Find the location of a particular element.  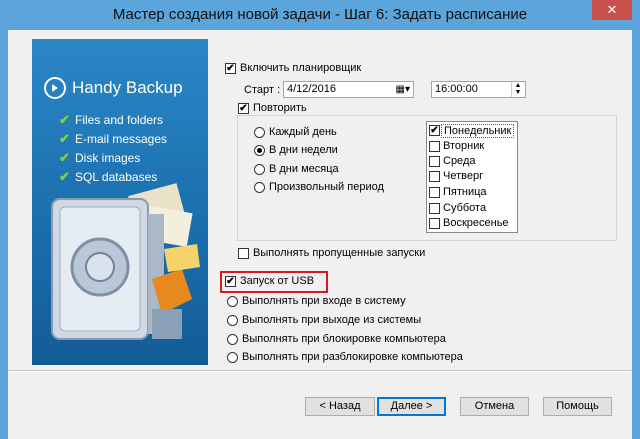

radio-monthdays-label: В дни месяца is located at coordinates (304, 169).